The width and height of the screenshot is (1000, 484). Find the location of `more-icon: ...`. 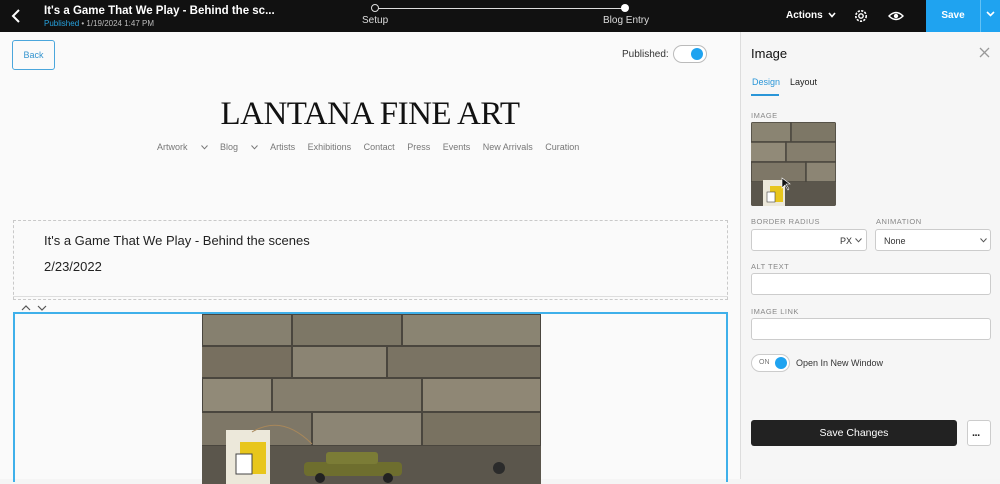

more-icon: ... is located at coordinates (976, 433).